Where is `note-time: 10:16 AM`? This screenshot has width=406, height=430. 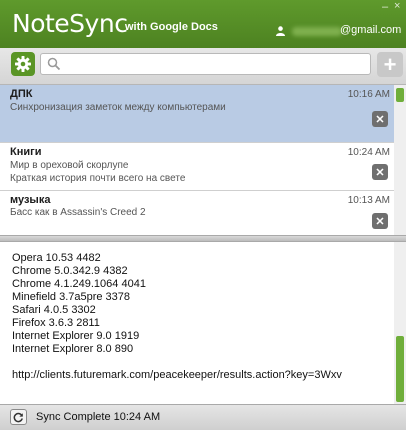
note-time: 10:16 AM is located at coordinates (368, 94).